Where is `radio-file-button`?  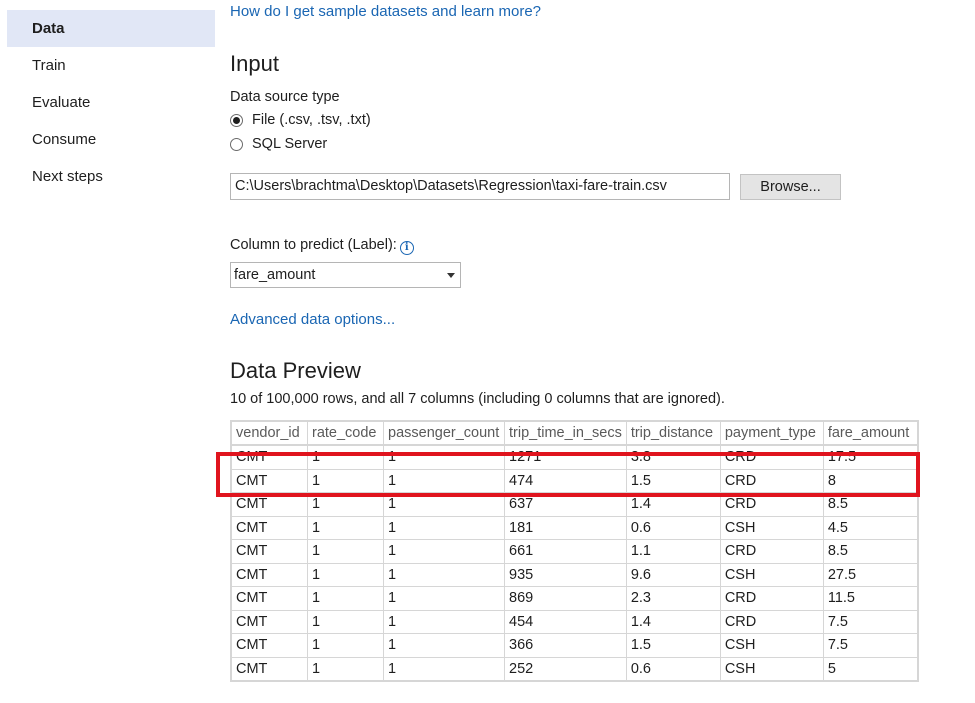
radio-file-button is located at coordinates (236, 120).